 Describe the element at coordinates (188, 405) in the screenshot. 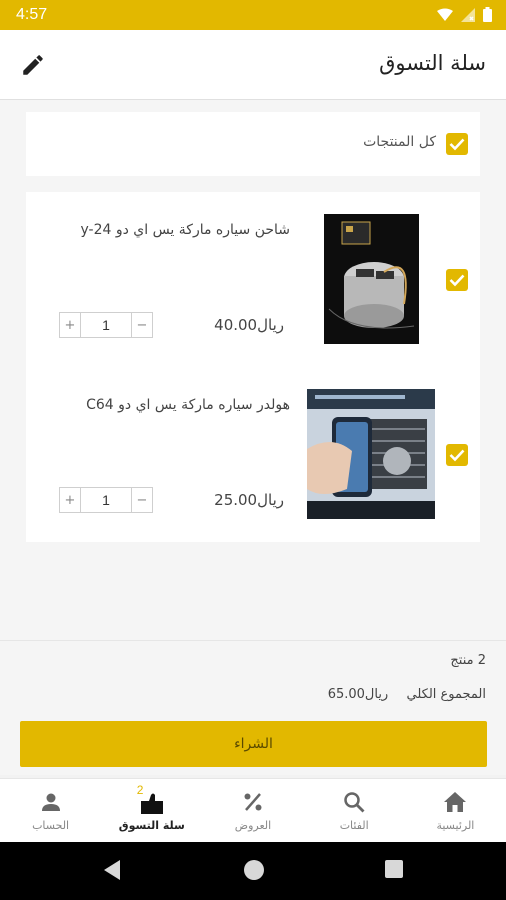

I see `product-title: هولدر سياره ماركة يس اي دو C64` at that location.